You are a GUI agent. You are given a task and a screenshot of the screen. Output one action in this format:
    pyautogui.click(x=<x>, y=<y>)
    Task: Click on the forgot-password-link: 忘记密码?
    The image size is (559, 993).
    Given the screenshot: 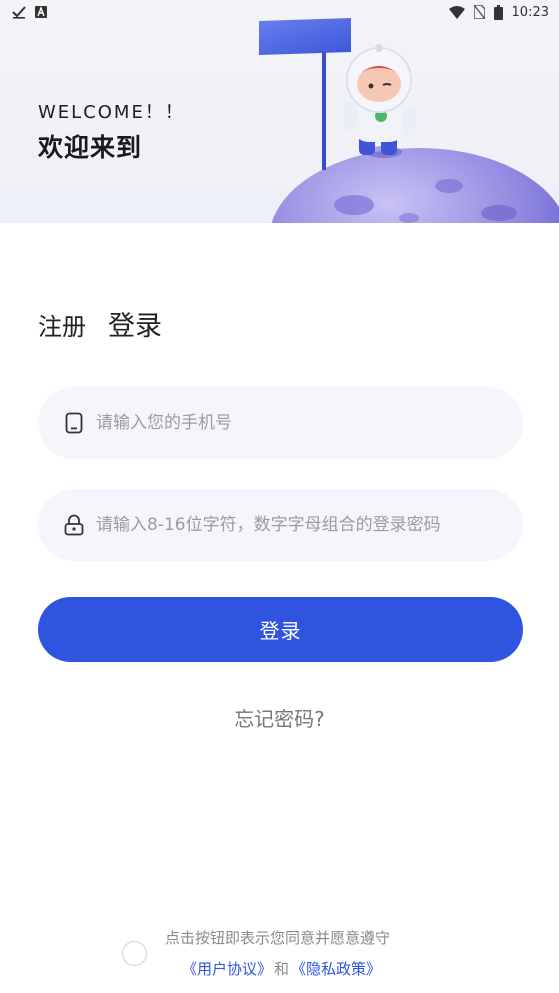 What is the action you would take?
    pyautogui.click(x=279, y=717)
    